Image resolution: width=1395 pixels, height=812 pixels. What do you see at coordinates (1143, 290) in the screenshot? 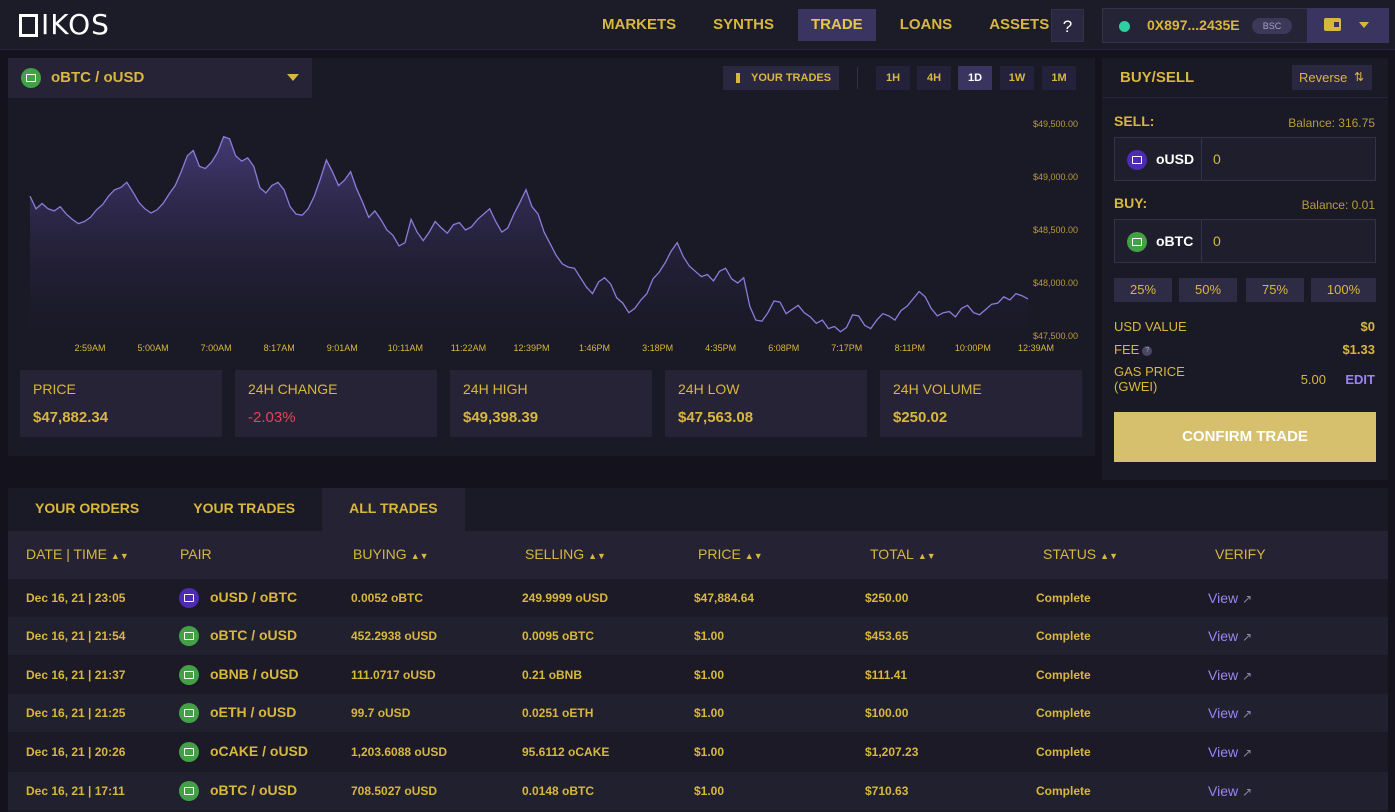
I see `percent-25-button: 25%` at bounding box center [1143, 290].